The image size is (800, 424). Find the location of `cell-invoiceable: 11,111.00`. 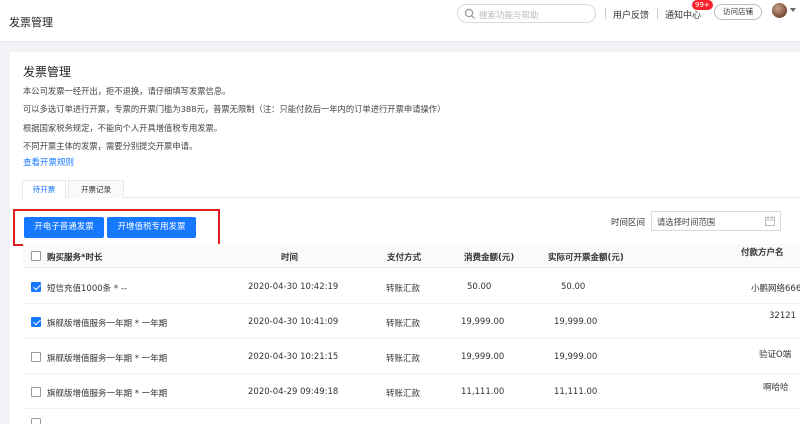

cell-invoiceable: 11,111.00 is located at coordinates (576, 392).